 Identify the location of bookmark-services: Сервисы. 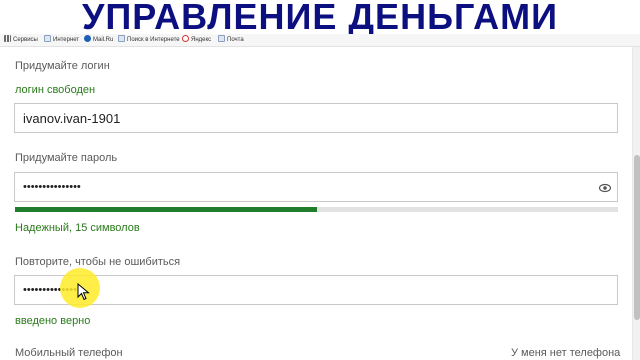
(21, 40).